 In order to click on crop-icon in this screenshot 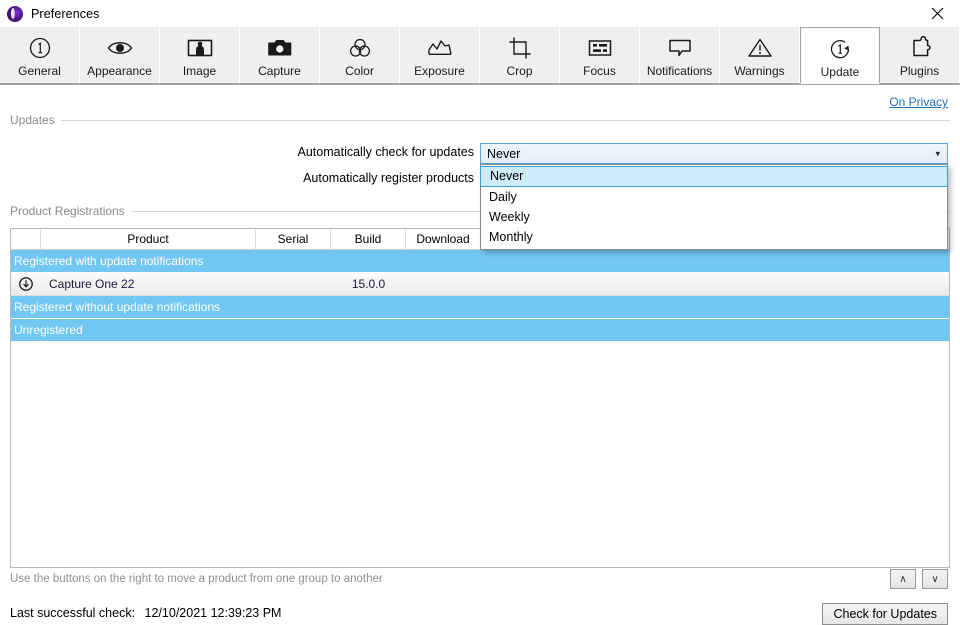, I will do `click(520, 48)`.